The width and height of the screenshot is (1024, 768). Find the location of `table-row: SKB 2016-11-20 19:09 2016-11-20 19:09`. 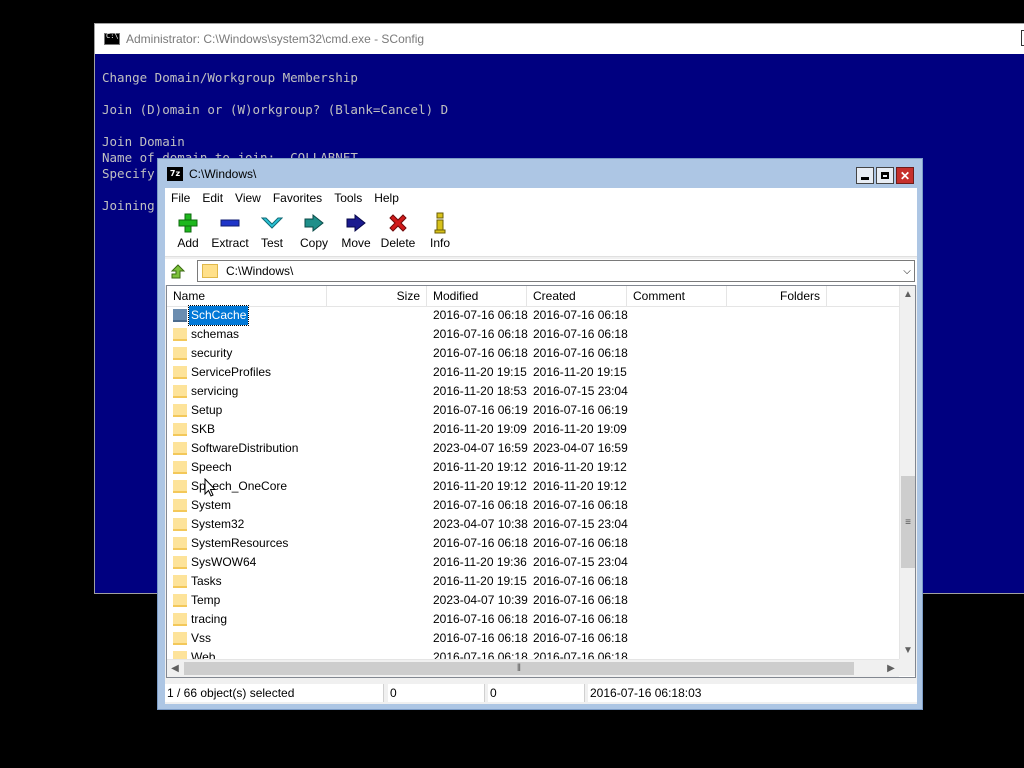

table-row: SKB 2016-11-20 19:09 2016-11-20 19:09 is located at coordinates (533, 429).